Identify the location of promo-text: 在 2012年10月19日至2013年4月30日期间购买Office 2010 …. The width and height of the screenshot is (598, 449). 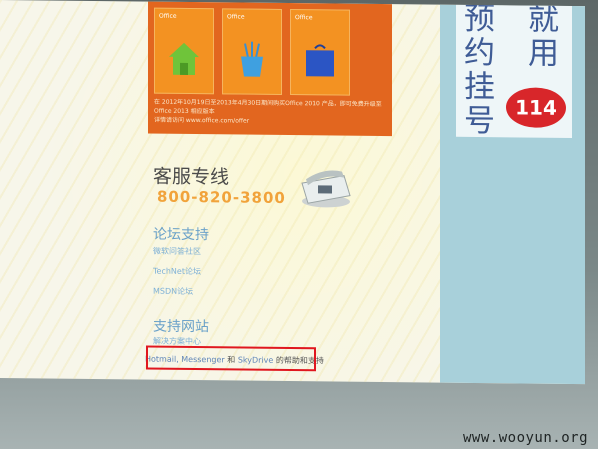
(270, 112).